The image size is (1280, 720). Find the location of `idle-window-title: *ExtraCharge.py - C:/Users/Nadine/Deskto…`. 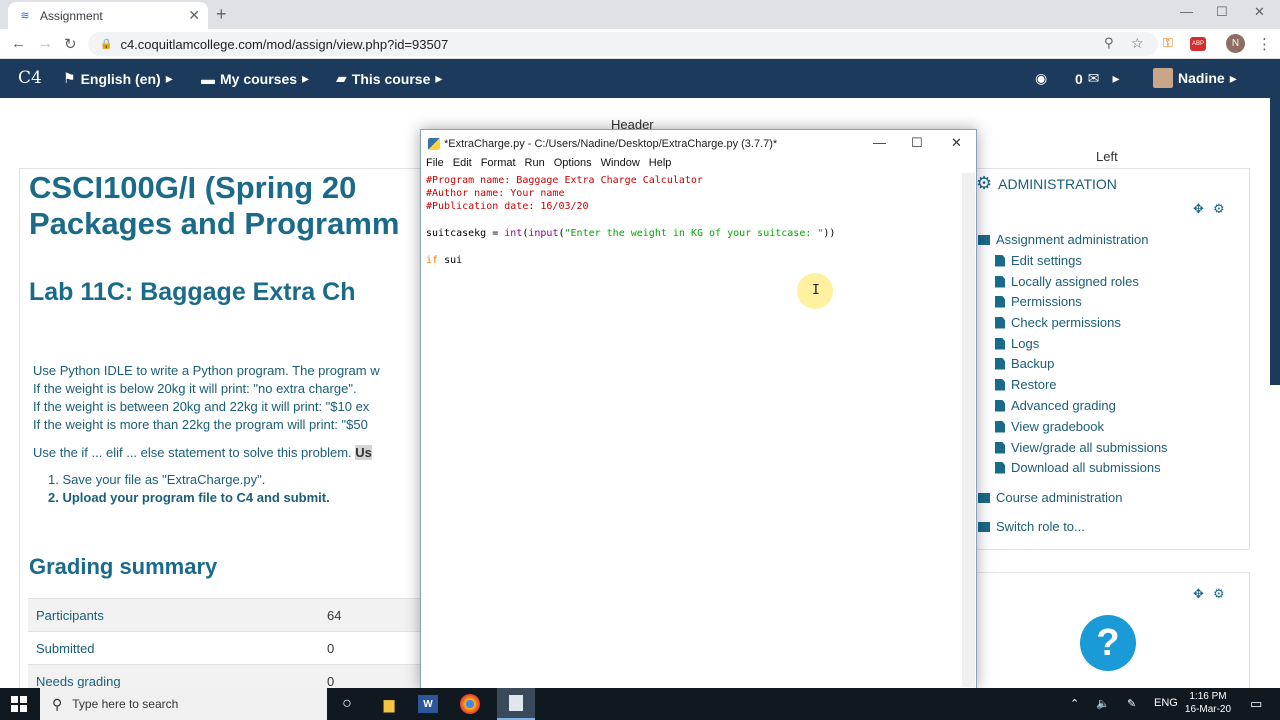

idle-window-title: *ExtraCharge.py - C:/Users/Nadine/Deskto… is located at coordinates (611, 143).